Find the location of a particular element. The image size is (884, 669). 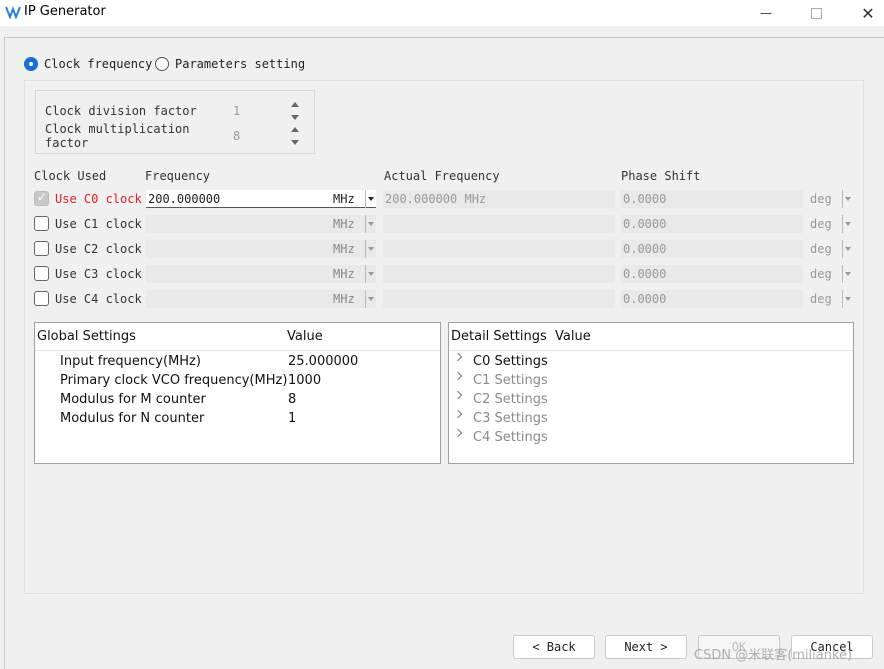

clock-row-c2: Use C2 clock MHz 0.0000 deg is located at coordinates (445, 249).